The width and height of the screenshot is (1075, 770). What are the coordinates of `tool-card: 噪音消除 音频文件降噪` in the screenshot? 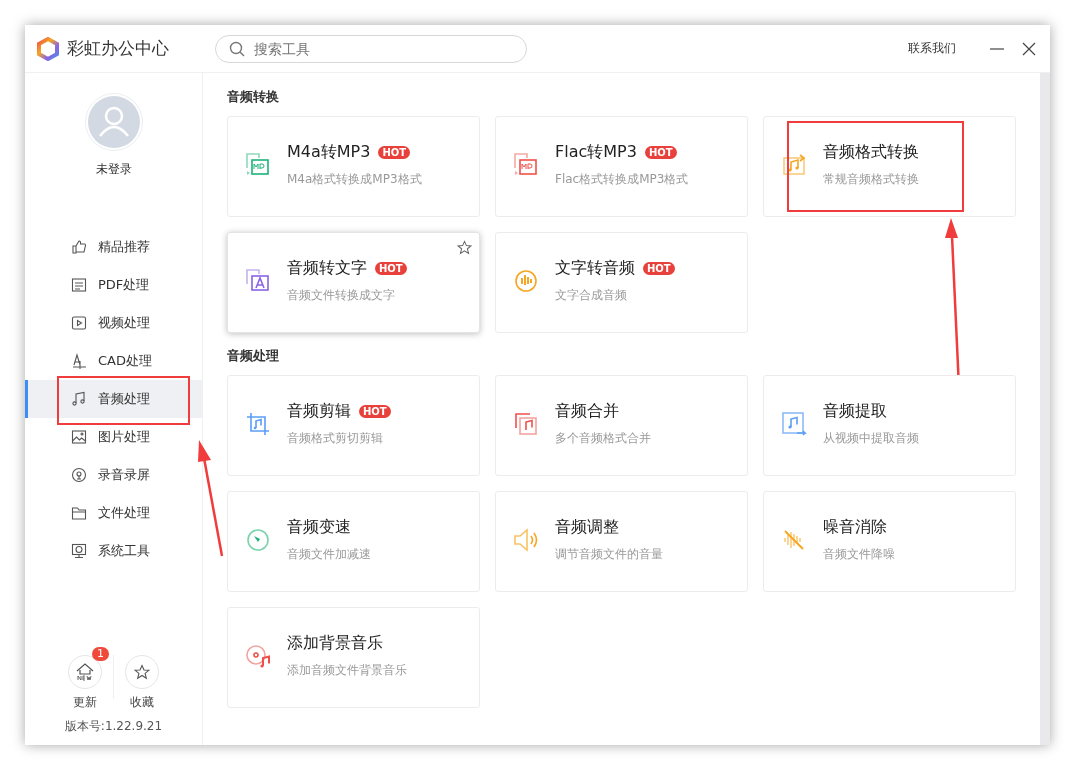 It's located at (889, 541).